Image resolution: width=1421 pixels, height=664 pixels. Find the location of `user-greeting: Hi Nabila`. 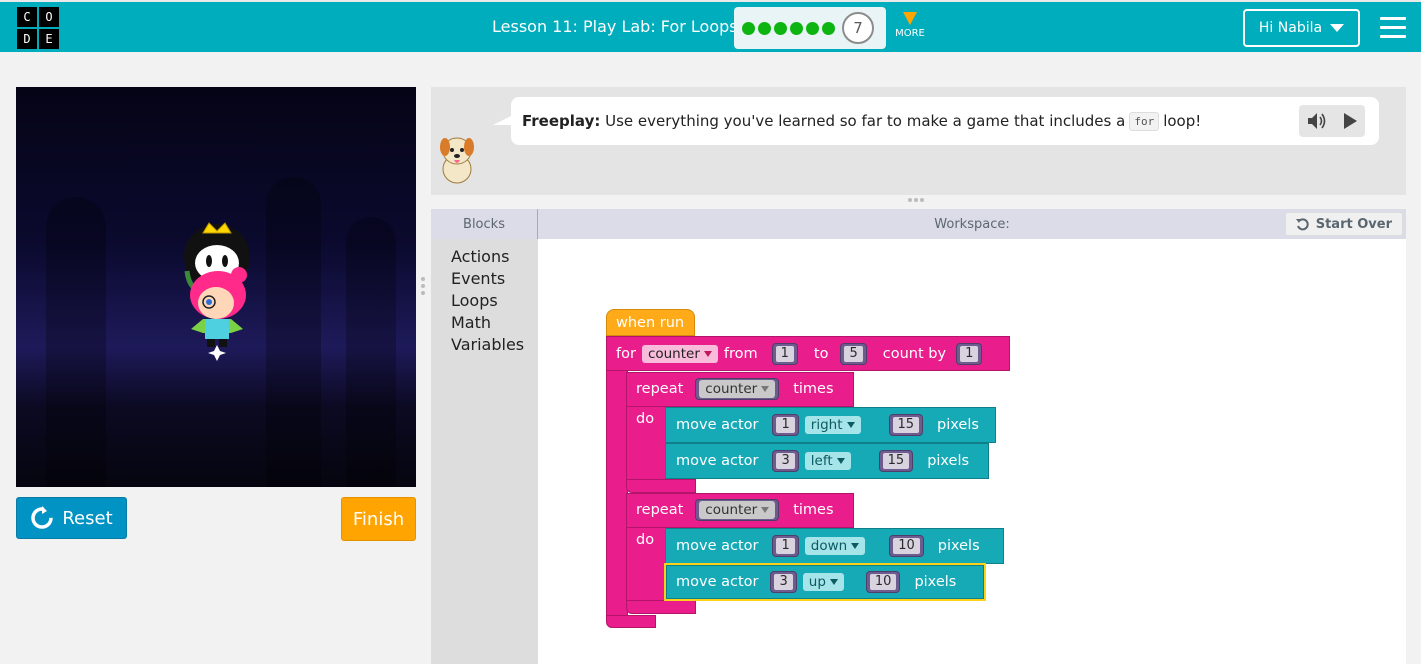

user-greeting: Hi Nabila is located at coordinates (1290, 28).